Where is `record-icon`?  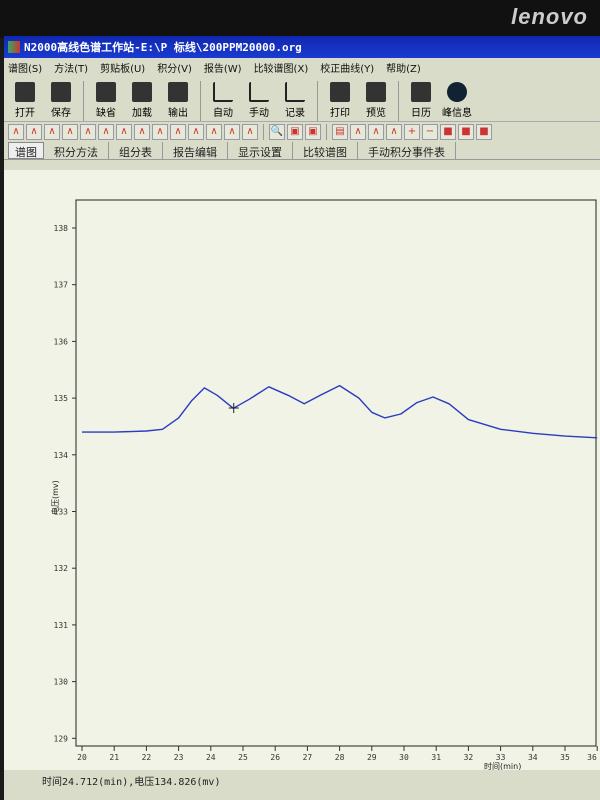
record-icon is located at coordinates (295, 92).